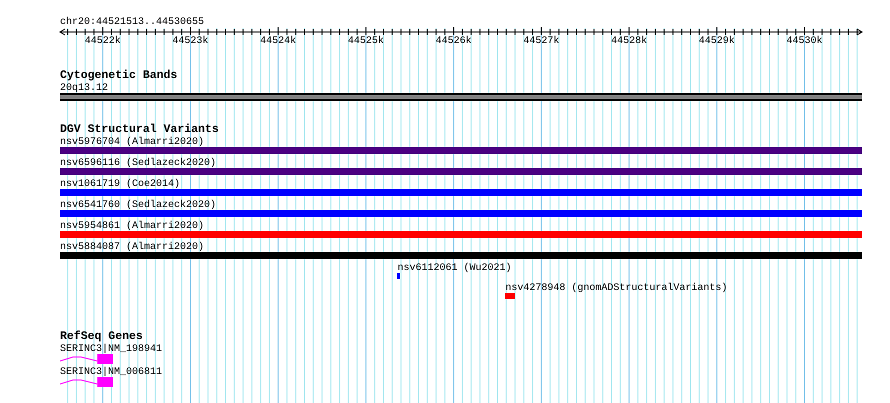  Describe the element at coordinates (804, 42) in the screenshot. I see `ruler-label: 44530k` at that location.